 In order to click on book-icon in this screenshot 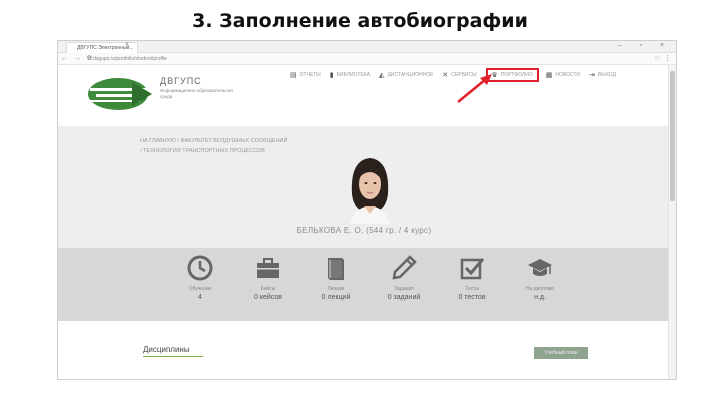, I will do `click(336, 269)`.